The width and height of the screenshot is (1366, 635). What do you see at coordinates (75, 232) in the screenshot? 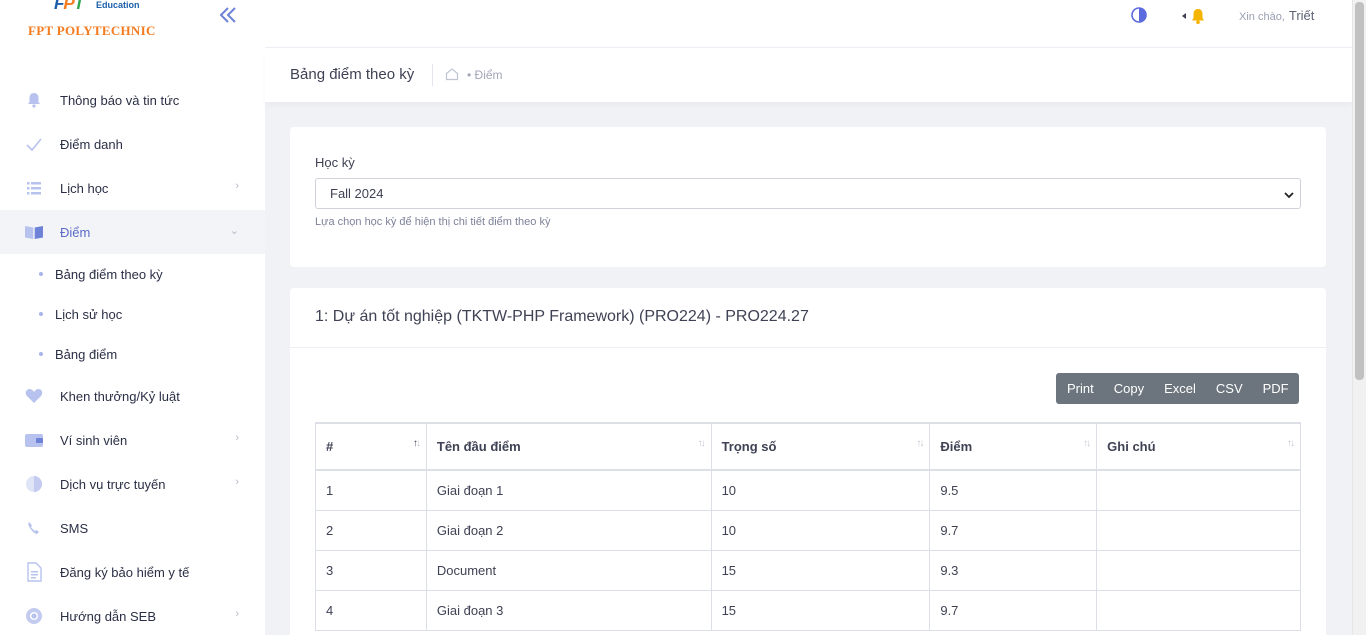
I see `sidebar-item-label: Điểm` at bounding box center [75, 232].